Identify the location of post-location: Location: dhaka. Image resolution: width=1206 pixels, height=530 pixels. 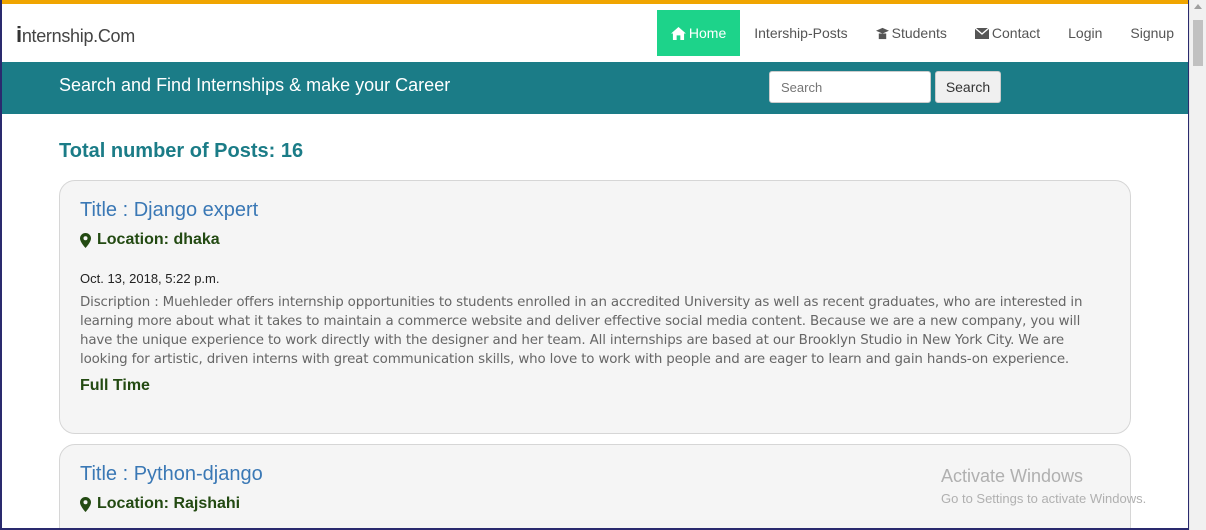
(150, 240).